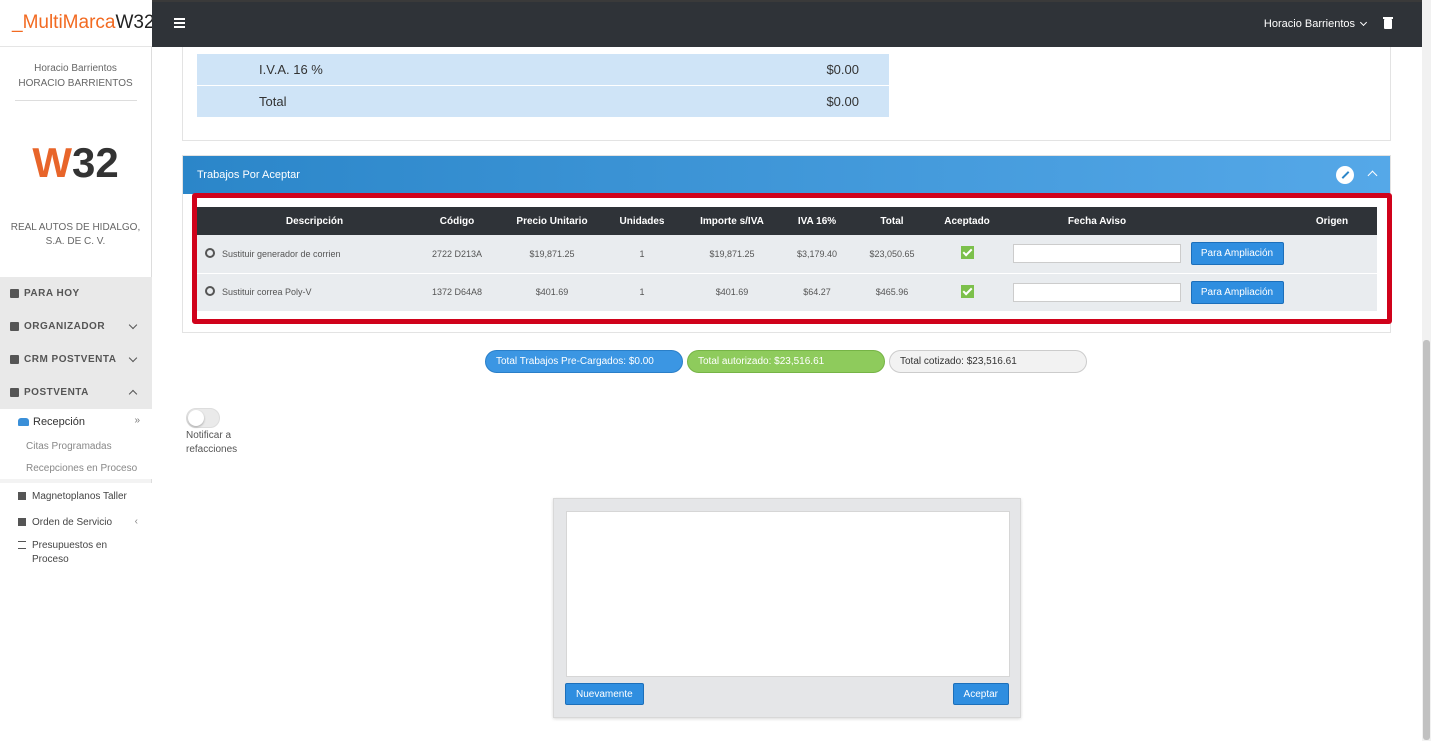 Image resolution: width=1431 pixels, height=741 pixels. I want to click on company-logo: W 32, so click(75, 163).